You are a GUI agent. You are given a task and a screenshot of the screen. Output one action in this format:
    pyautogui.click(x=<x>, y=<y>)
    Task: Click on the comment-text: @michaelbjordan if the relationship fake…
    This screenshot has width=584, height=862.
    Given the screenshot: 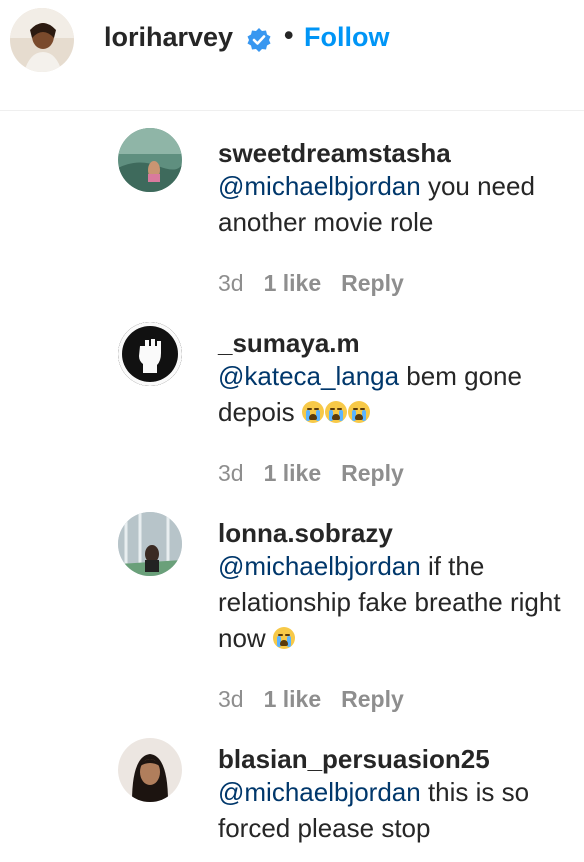 What is the action you would take?
    pyautogui.click(x=393, y=602)
    